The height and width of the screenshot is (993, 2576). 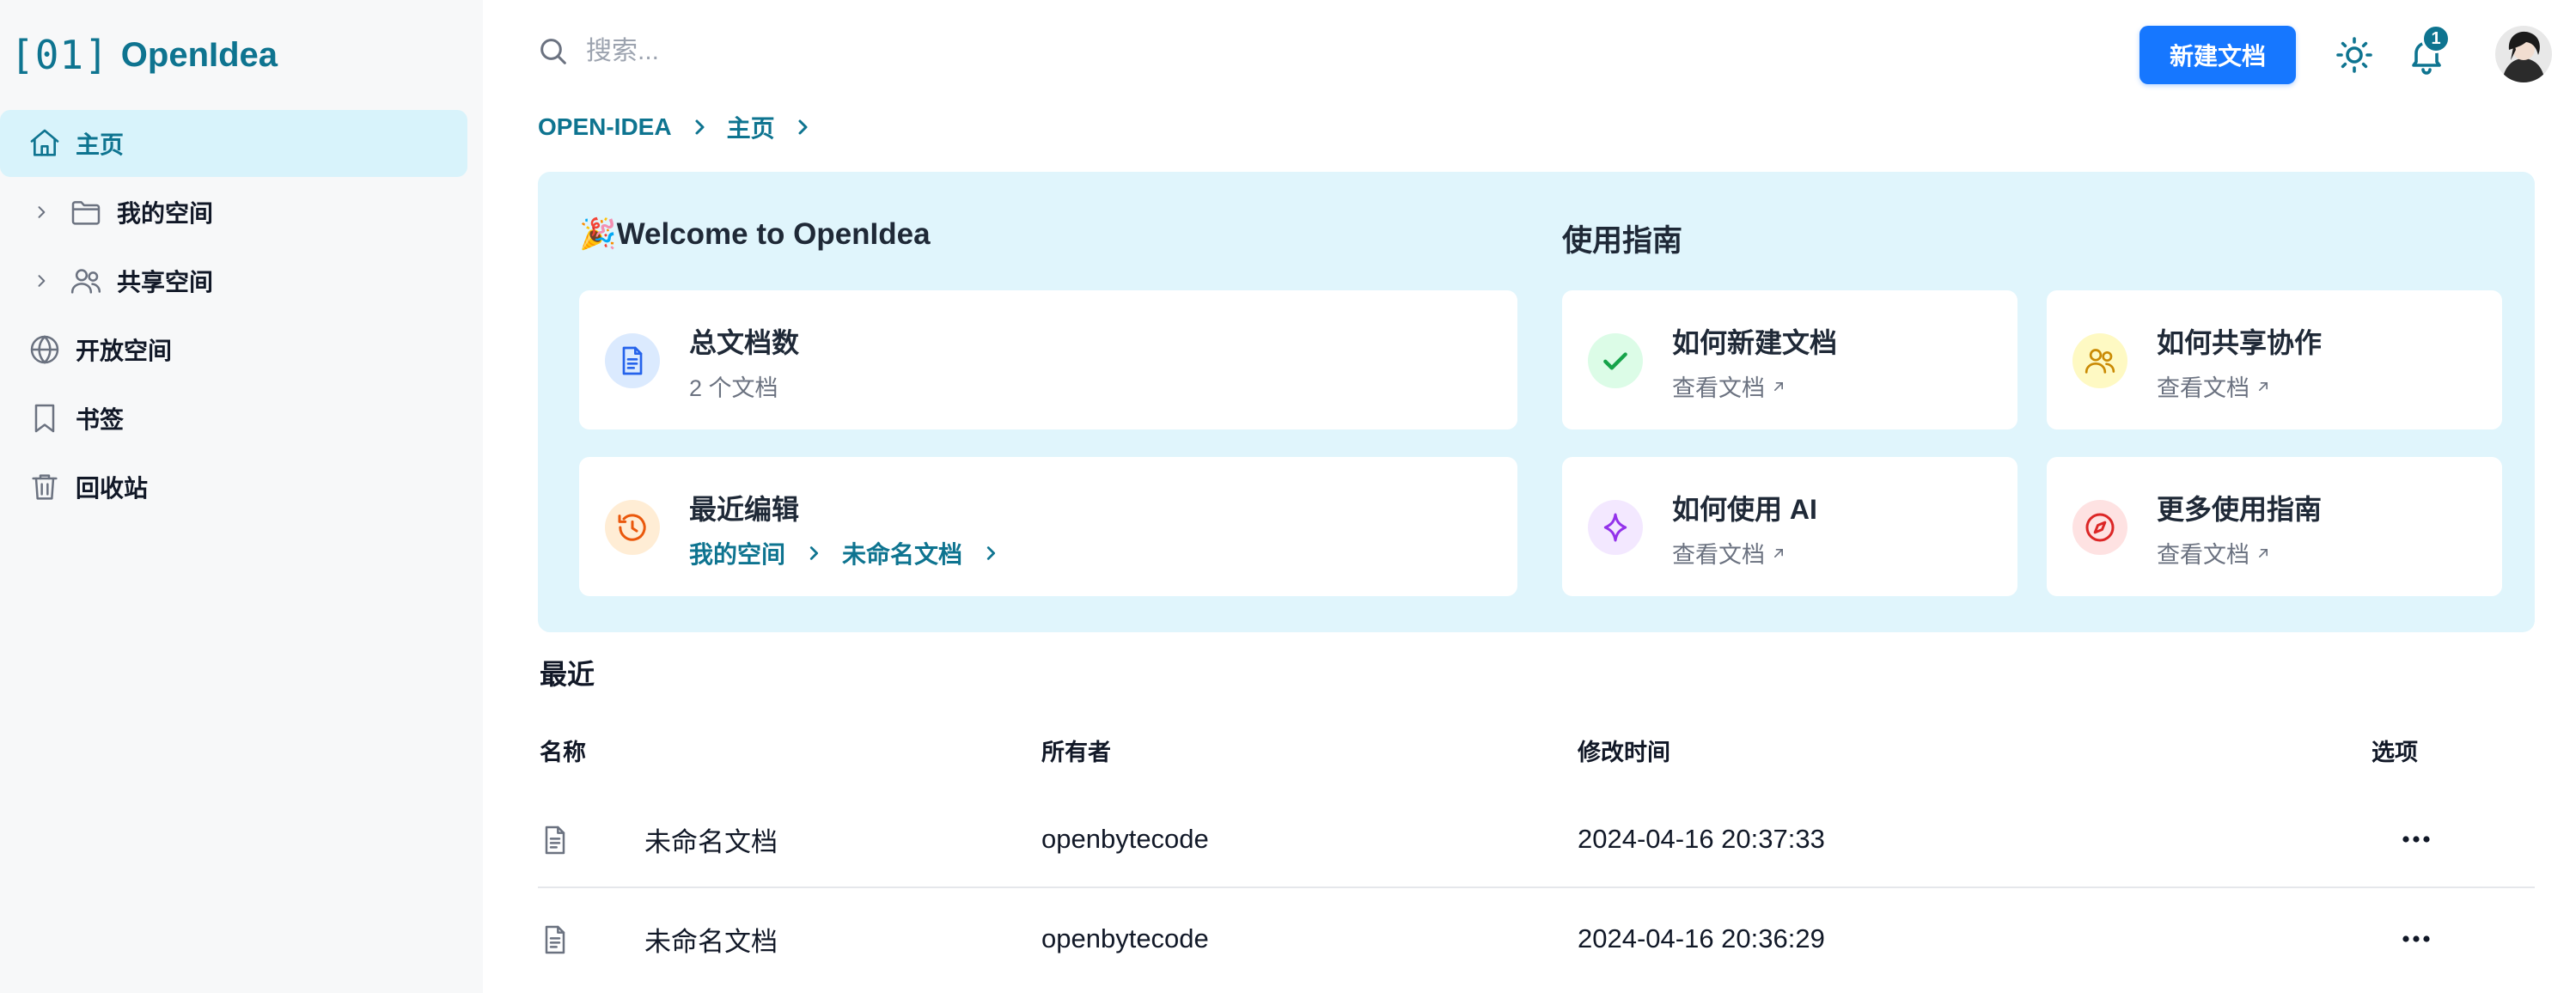 I want to click on sidebar-item-label: 开放空间, so click(x=124, y=351).